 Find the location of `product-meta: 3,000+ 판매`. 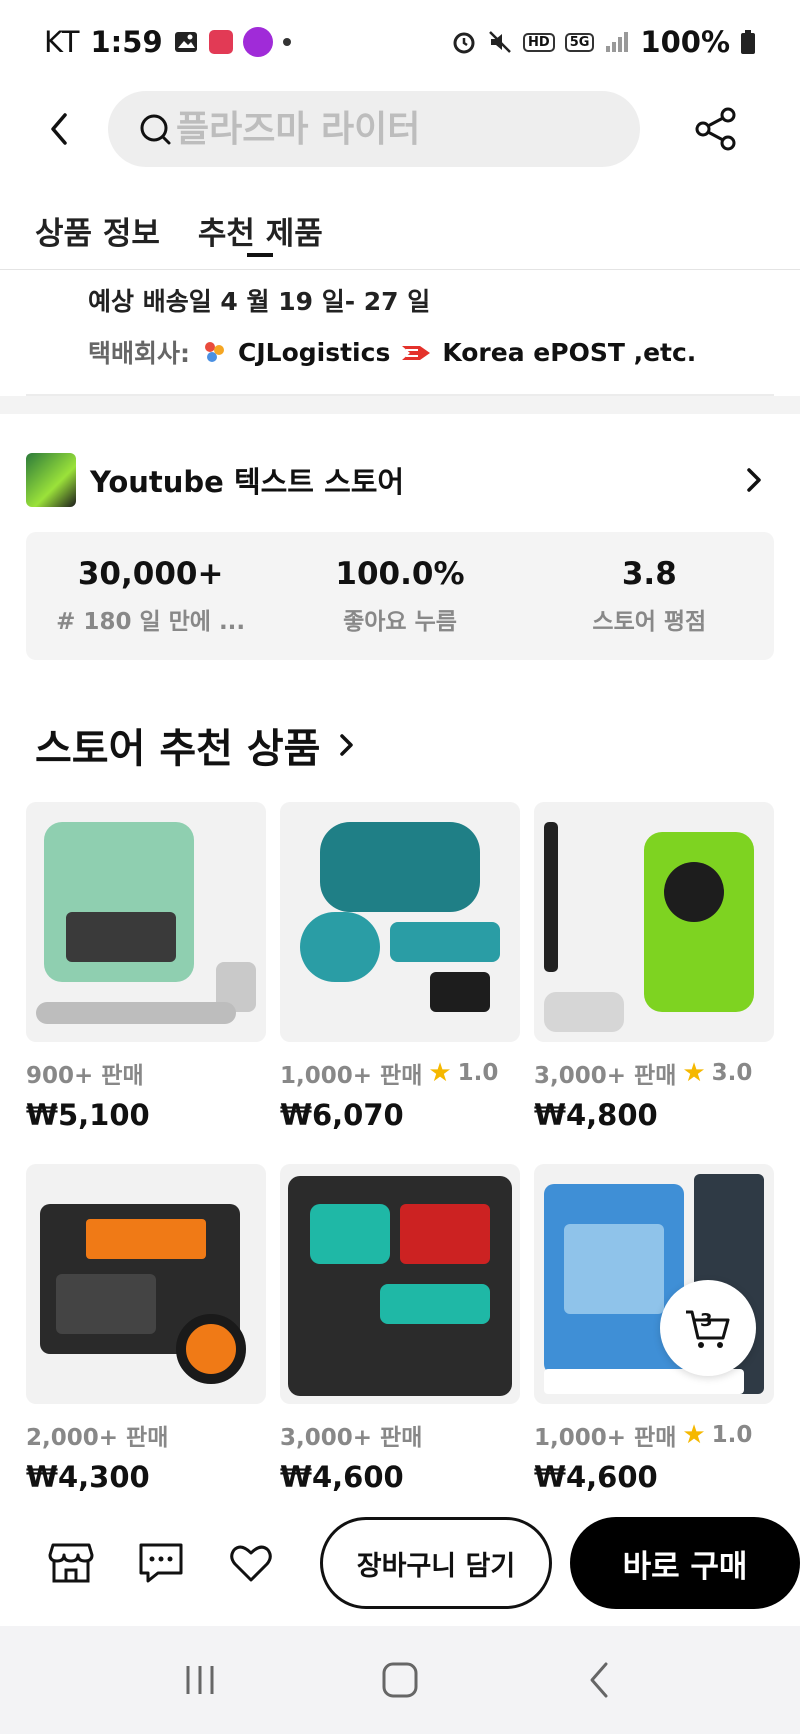

product-meta: 3,000+ 판매 is located at coordinates (400, 1435).